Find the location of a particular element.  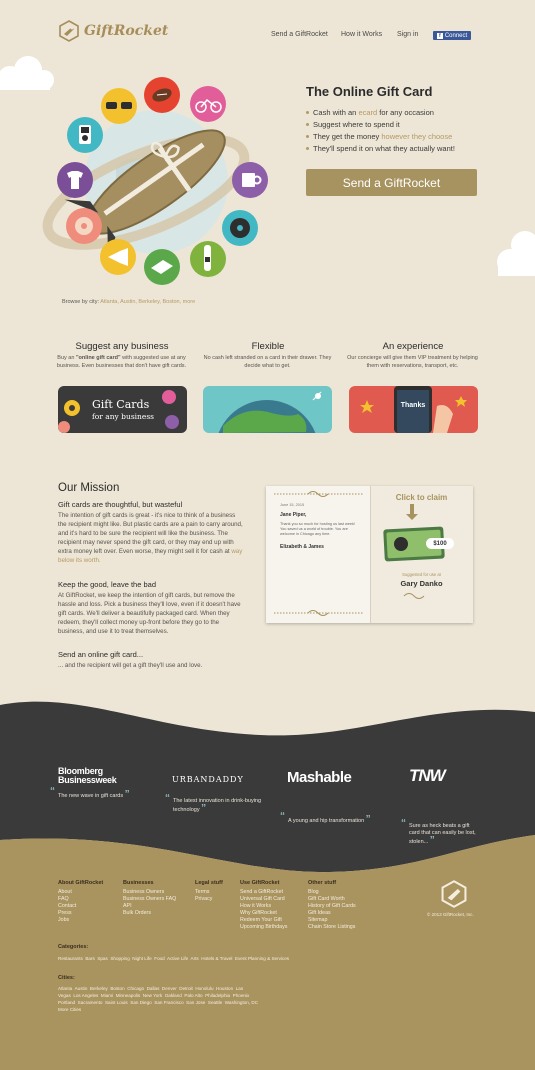

footer-col-title: Businesses is located at coordinates (138, 883).